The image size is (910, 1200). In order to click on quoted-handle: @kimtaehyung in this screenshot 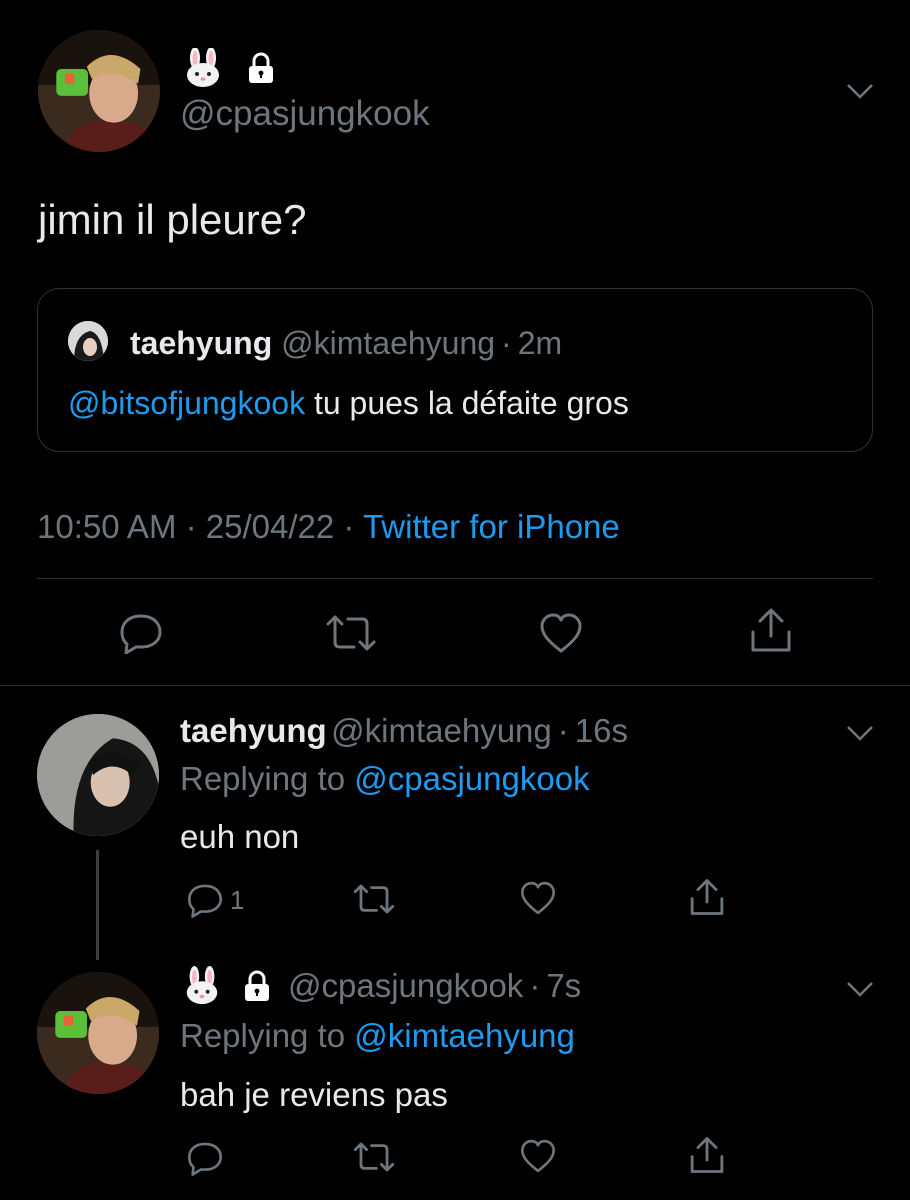, I will do `click(388, 343)`.